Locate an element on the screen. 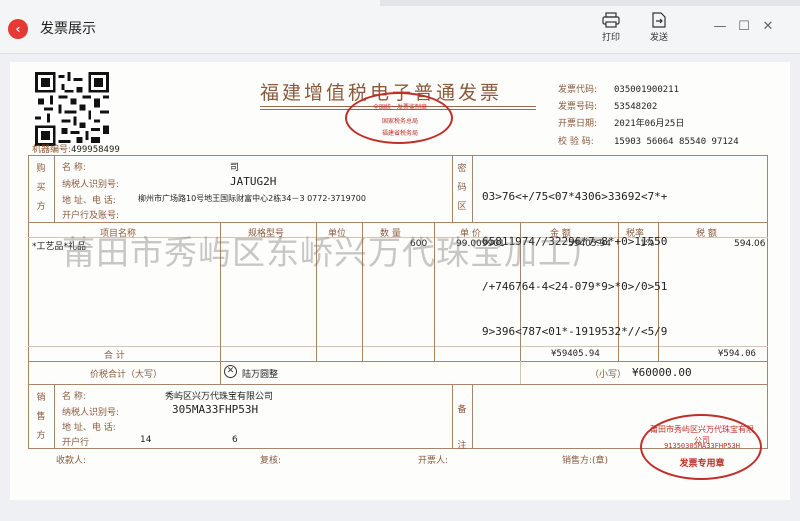  invoice-check-code: 校 验 码: 15903 56064 85540 97124 is located at coordinates (648, 142).